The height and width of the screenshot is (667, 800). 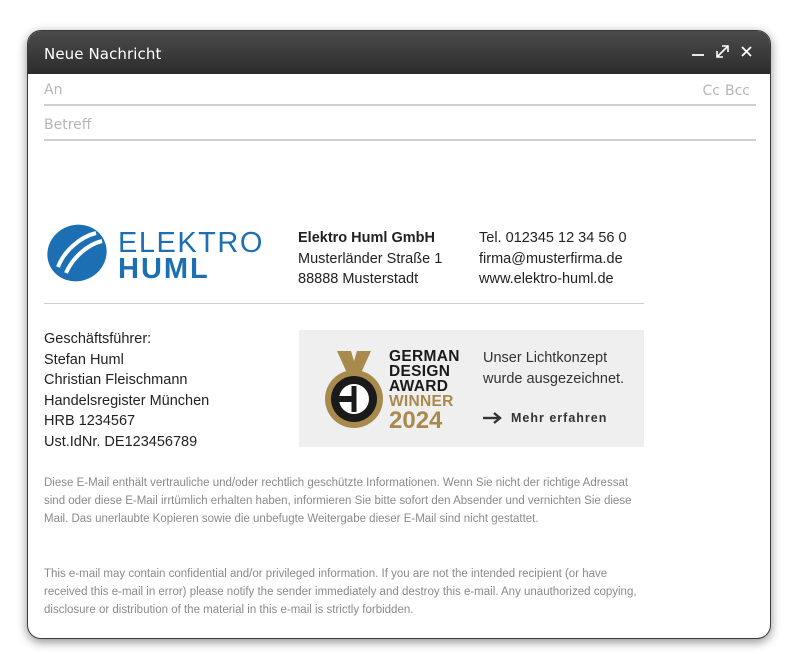 What do you see at coordinates (419, 386) in the screenshot?
I see `award-award: AWARD` at bounding box center [419, 386].